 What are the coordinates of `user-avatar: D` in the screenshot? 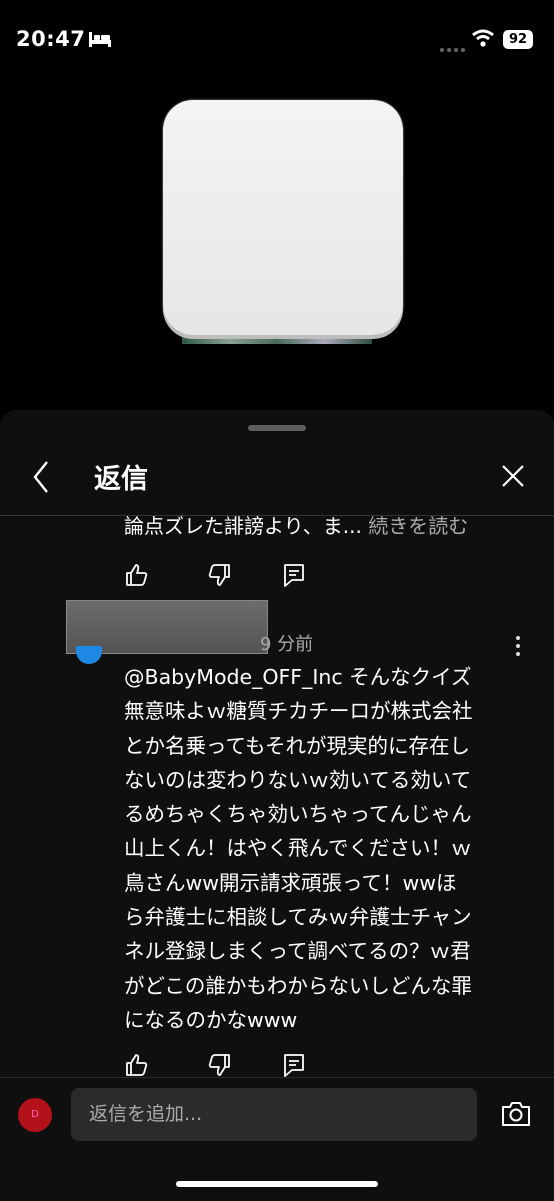 It's located at (35, 1115).